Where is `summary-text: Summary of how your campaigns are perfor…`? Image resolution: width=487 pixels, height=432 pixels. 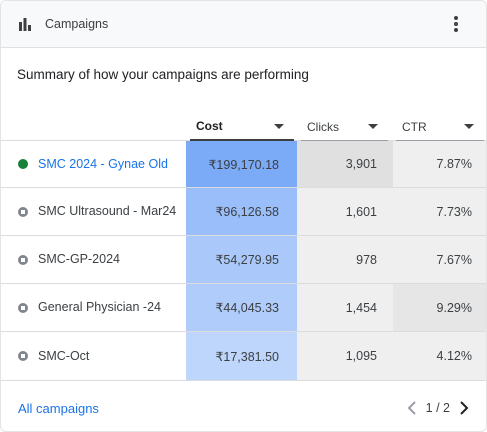 summary-text: Summary of how your campaigns are perfor… is located at coordinates (163, 74).